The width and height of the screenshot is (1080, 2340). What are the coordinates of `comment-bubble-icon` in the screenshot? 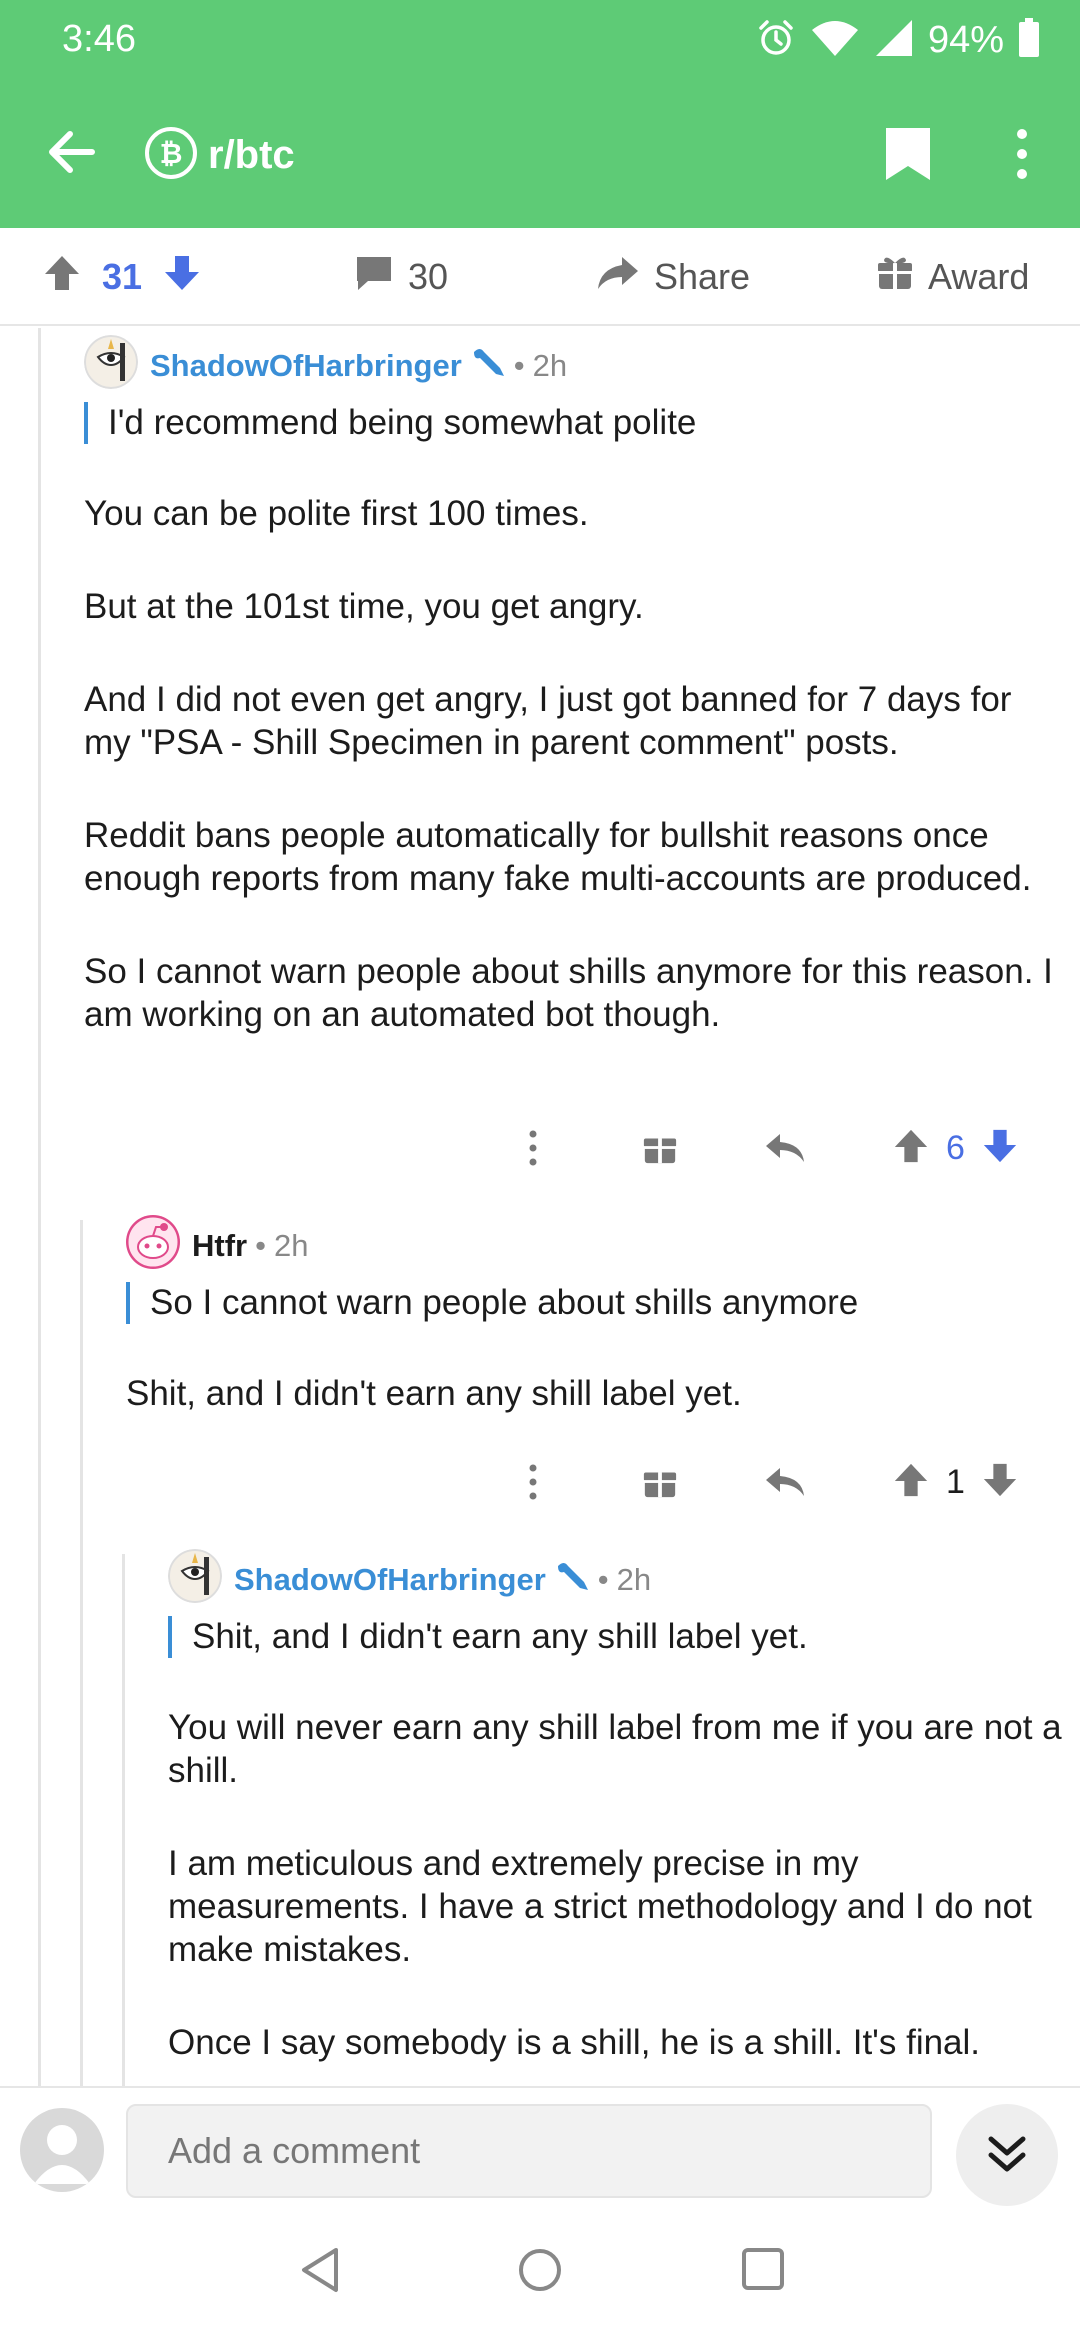 It's located at (374, 277).